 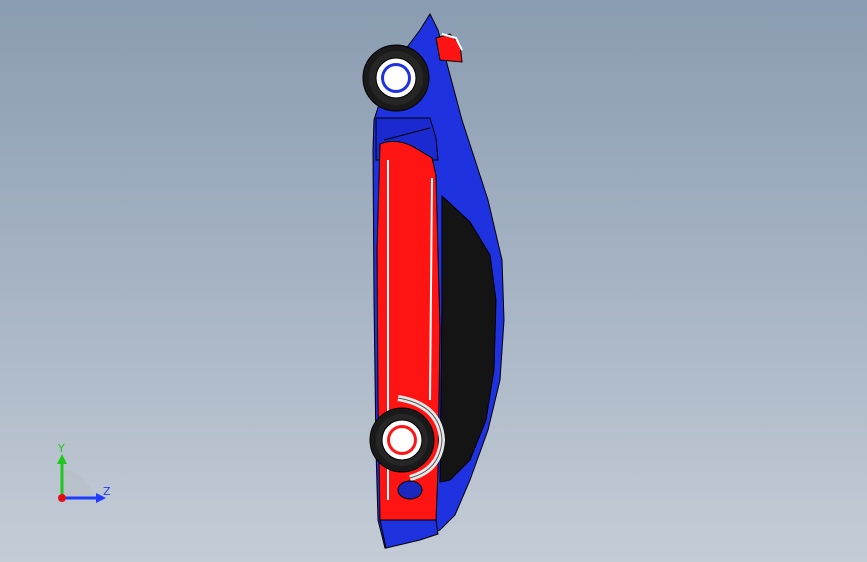 I want to click on y-axis-arrow, so click(x=62, y=459).